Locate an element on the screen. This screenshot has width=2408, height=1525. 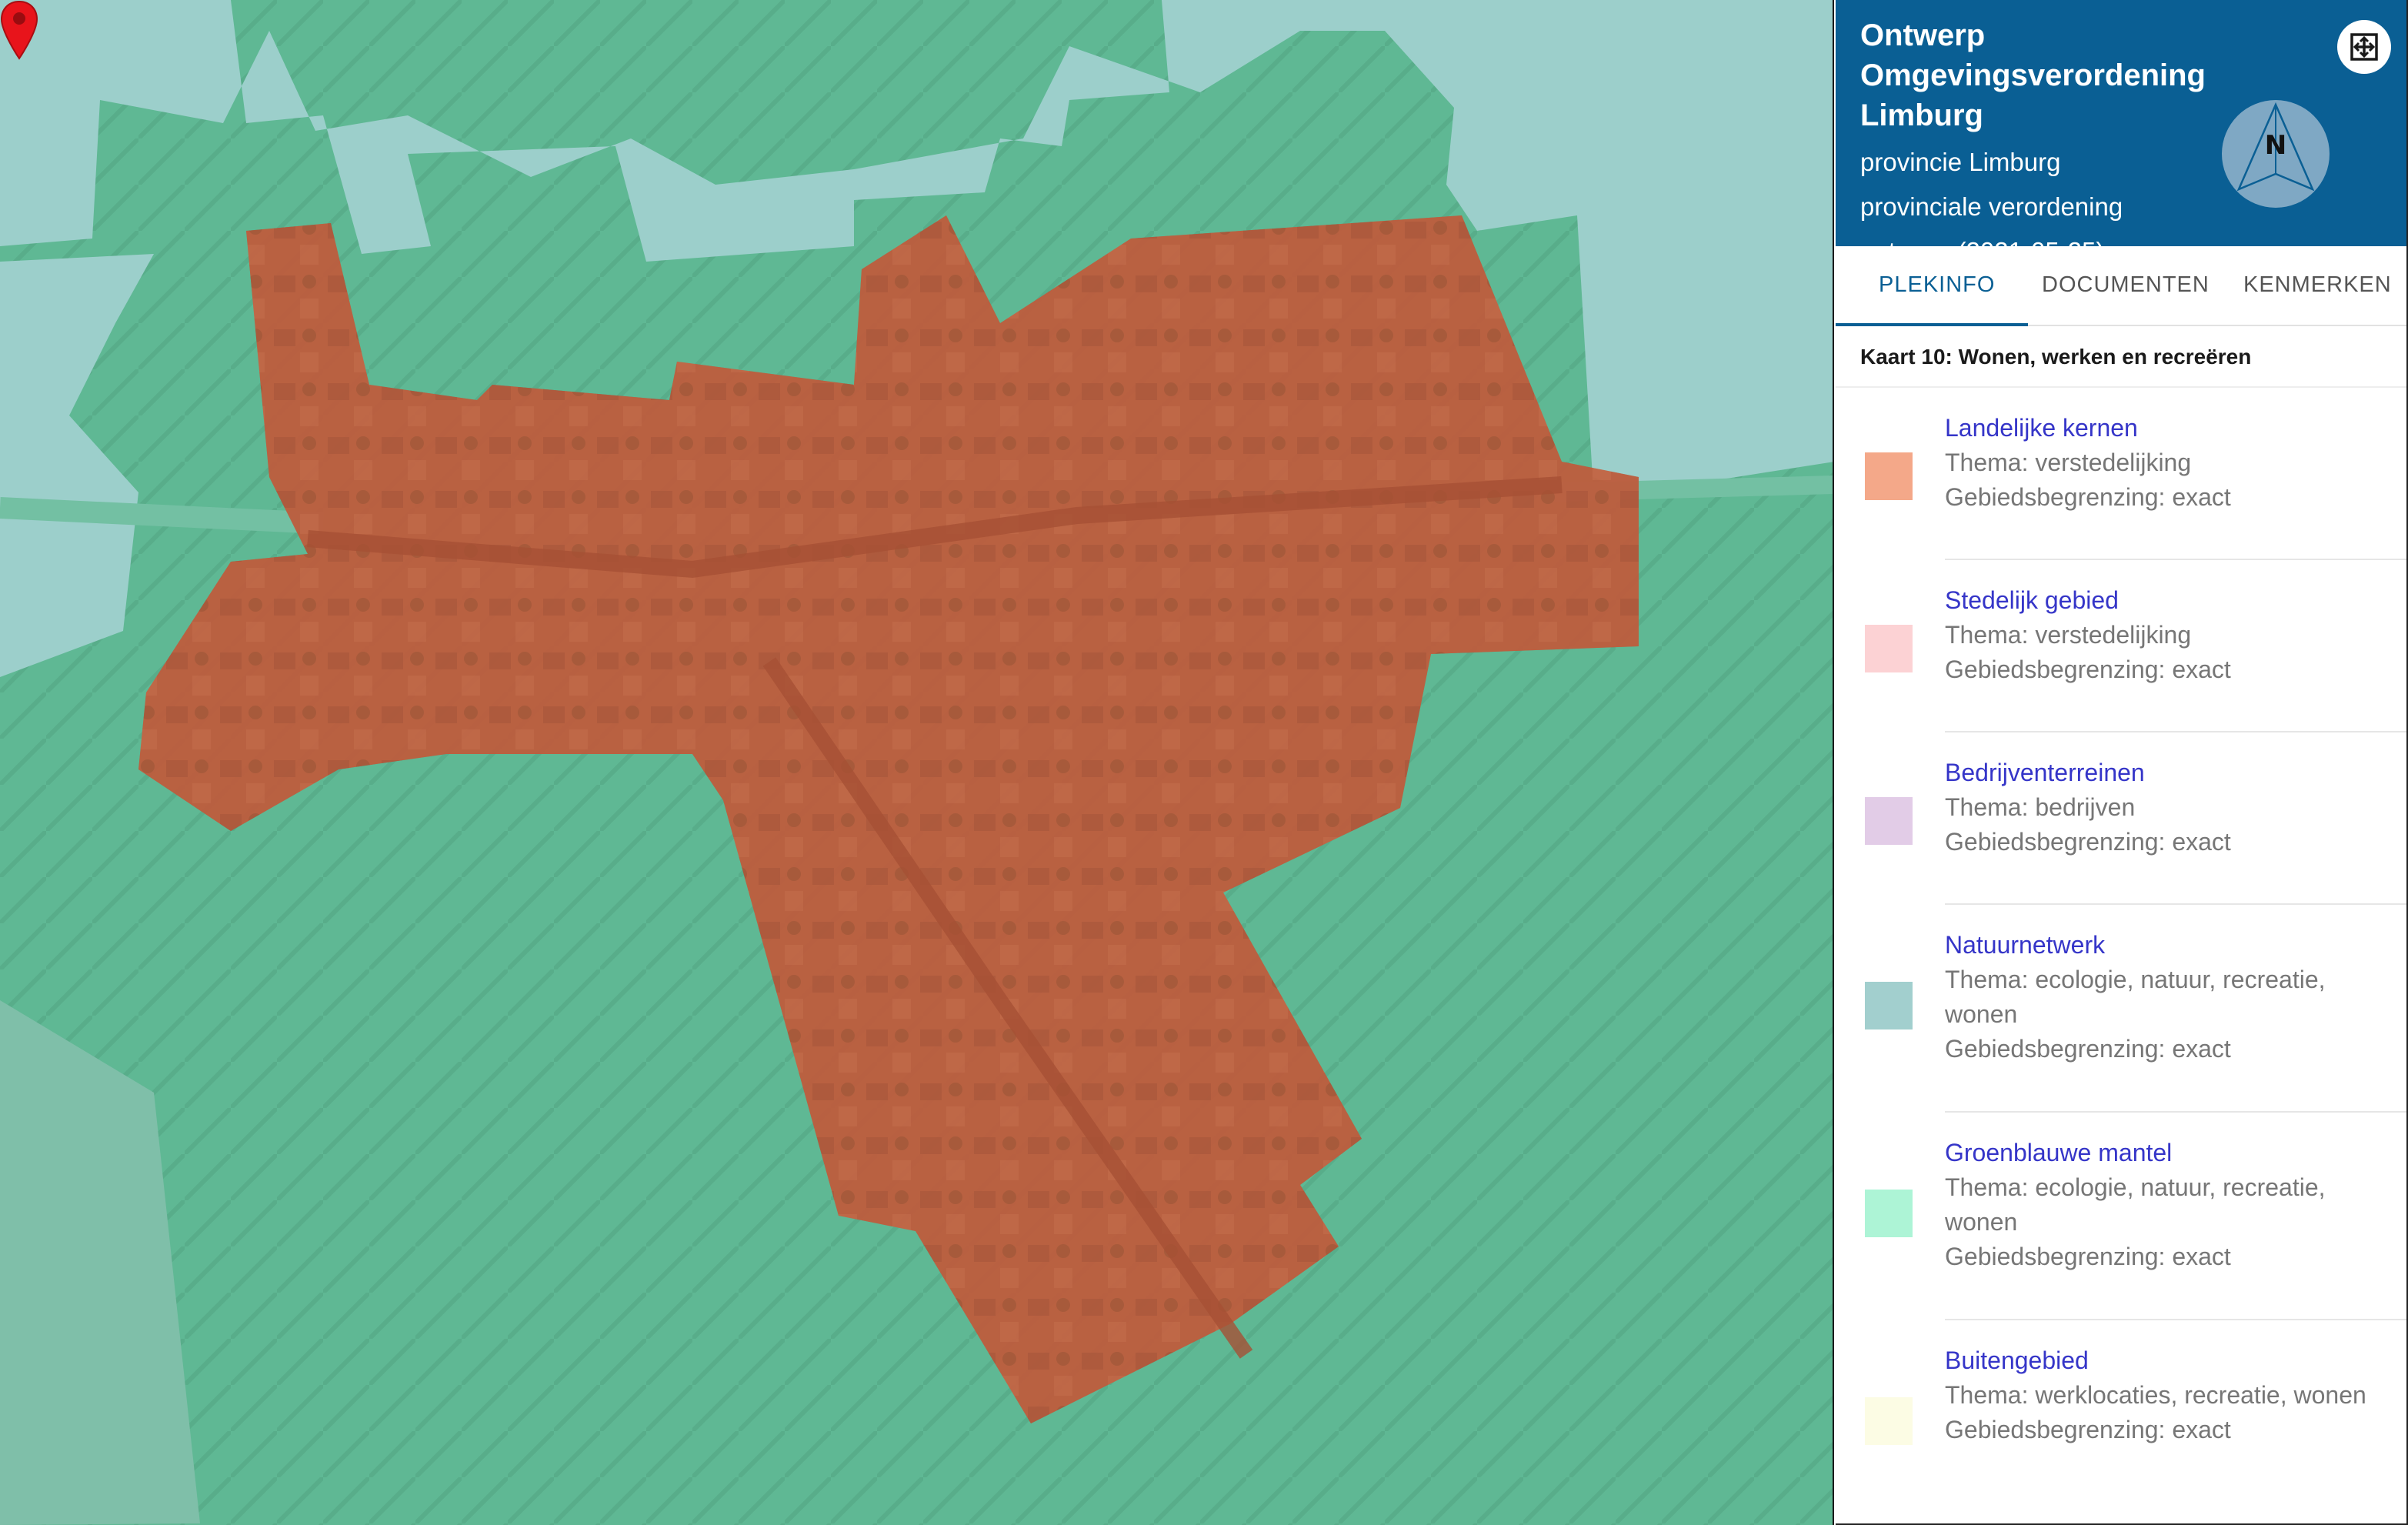
tab-bar: PLEKINFO DOCUMENTEN KENMERKEN is located at coordinates (2121, 286).